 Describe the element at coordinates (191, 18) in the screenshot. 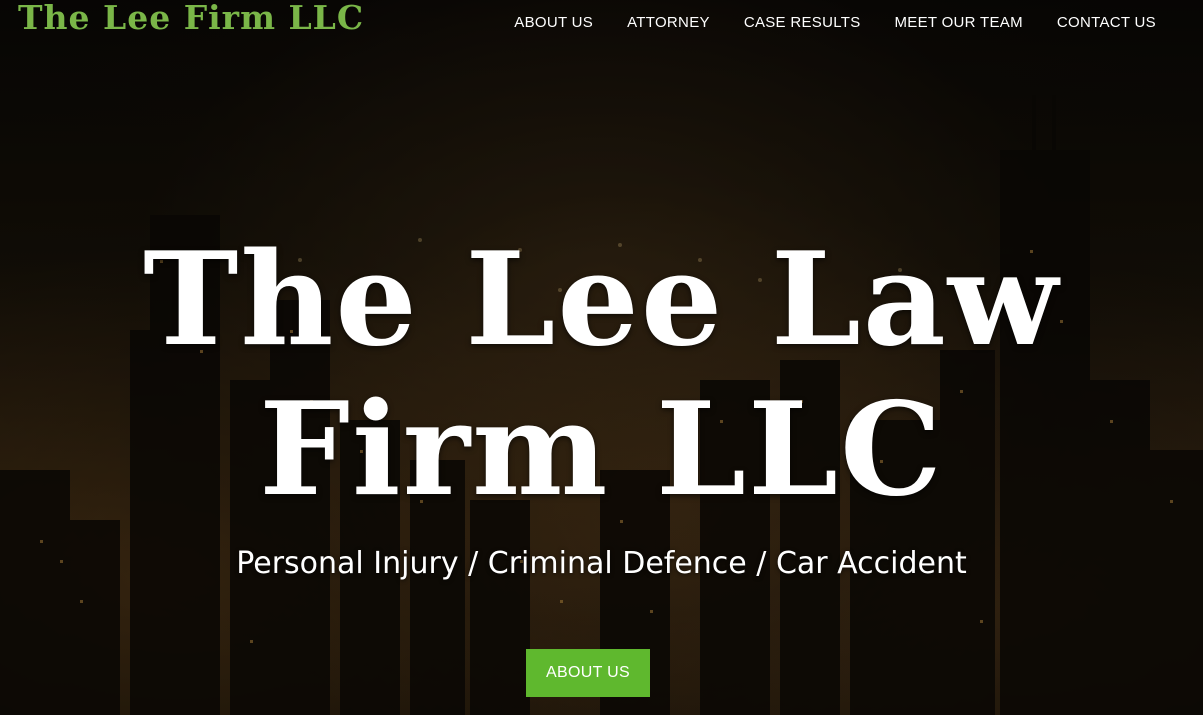

I see `site-logo: The Lee Firm LLC` at that location.